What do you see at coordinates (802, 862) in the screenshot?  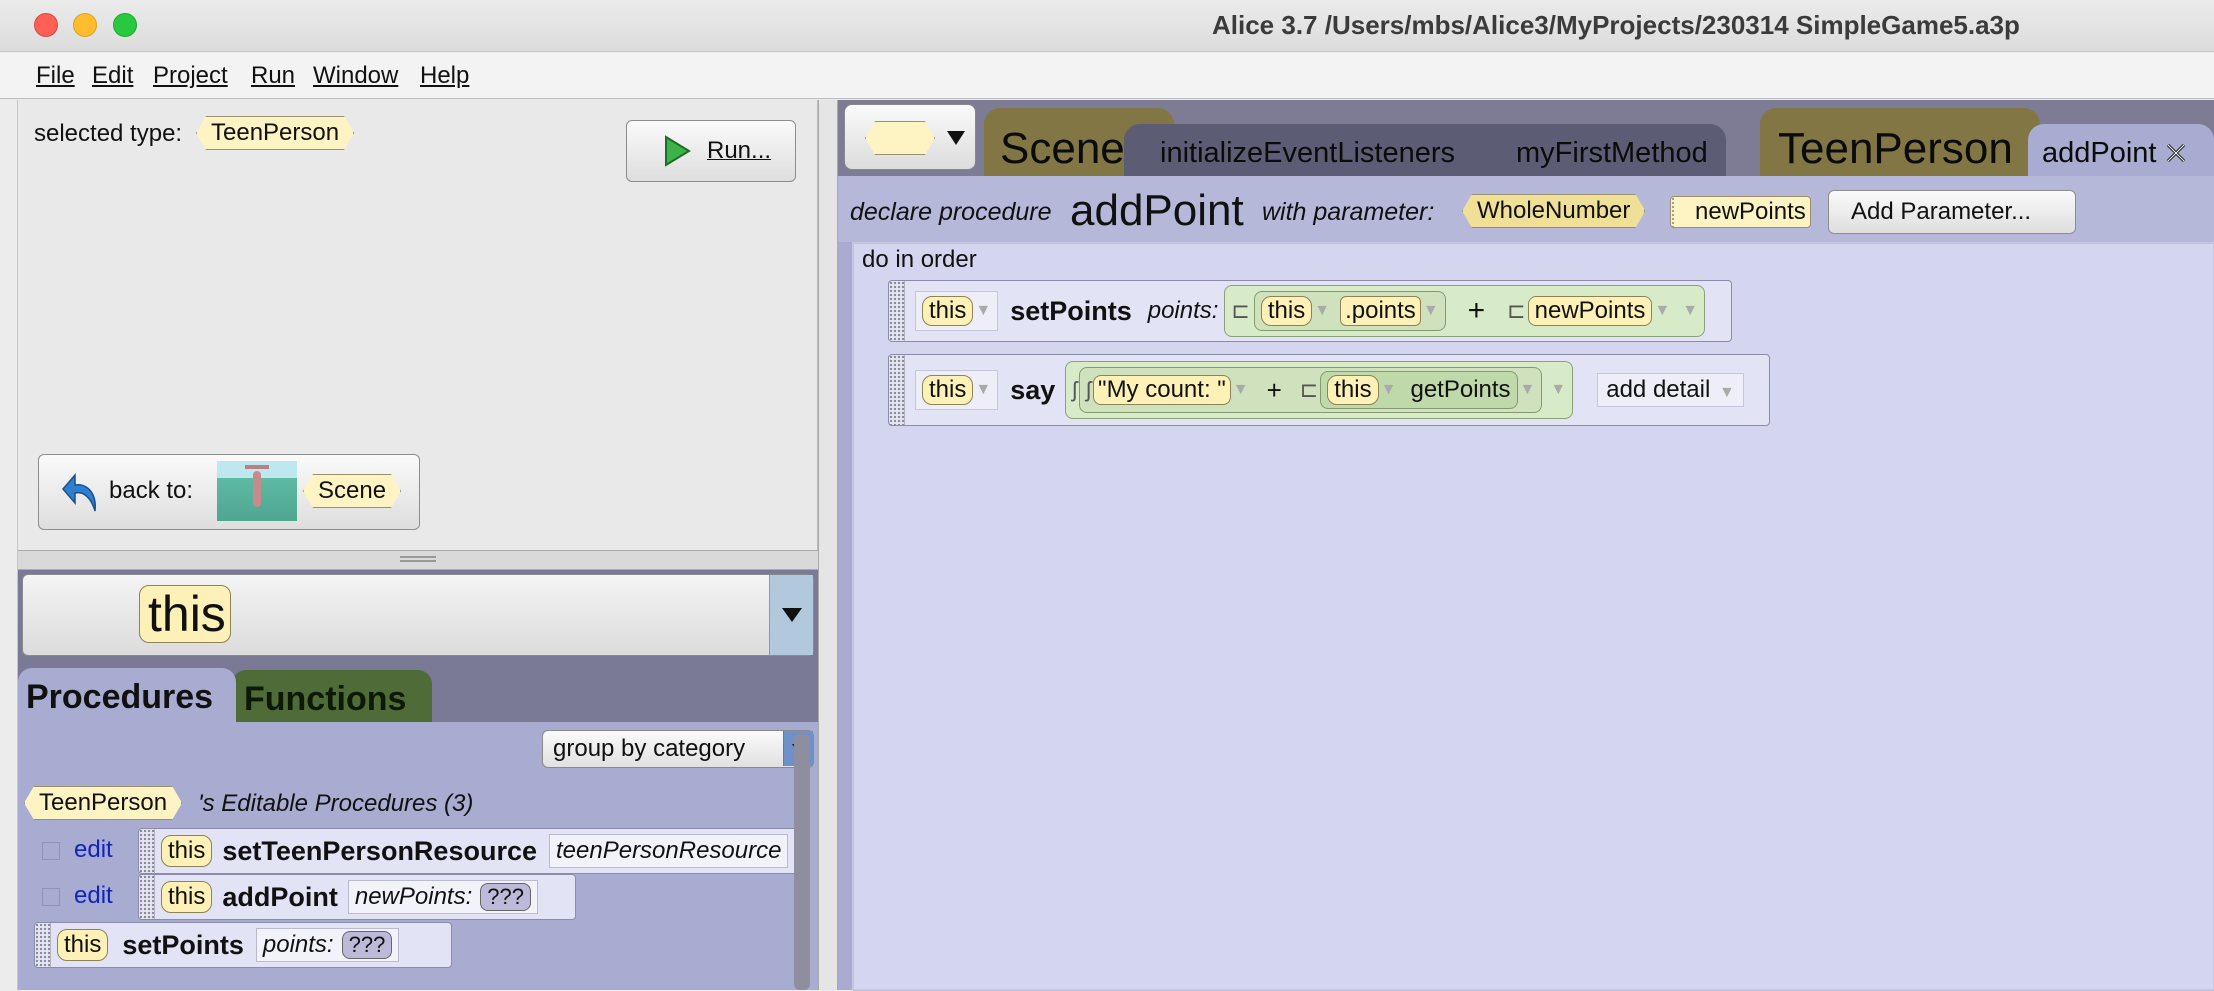 I see `palette-scrollbar` at bounding box center [802, 862].